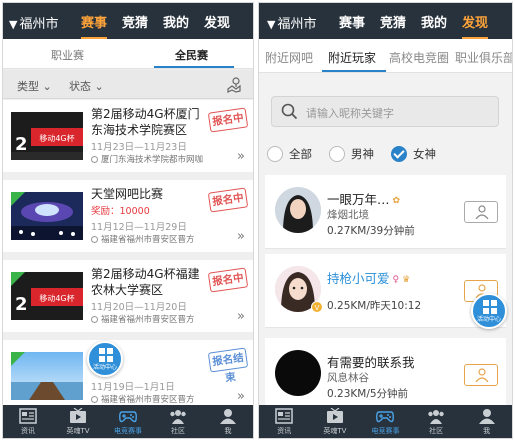 The image size is (515, 441). I want to click on gender-label: 女神, so click(424, 154).